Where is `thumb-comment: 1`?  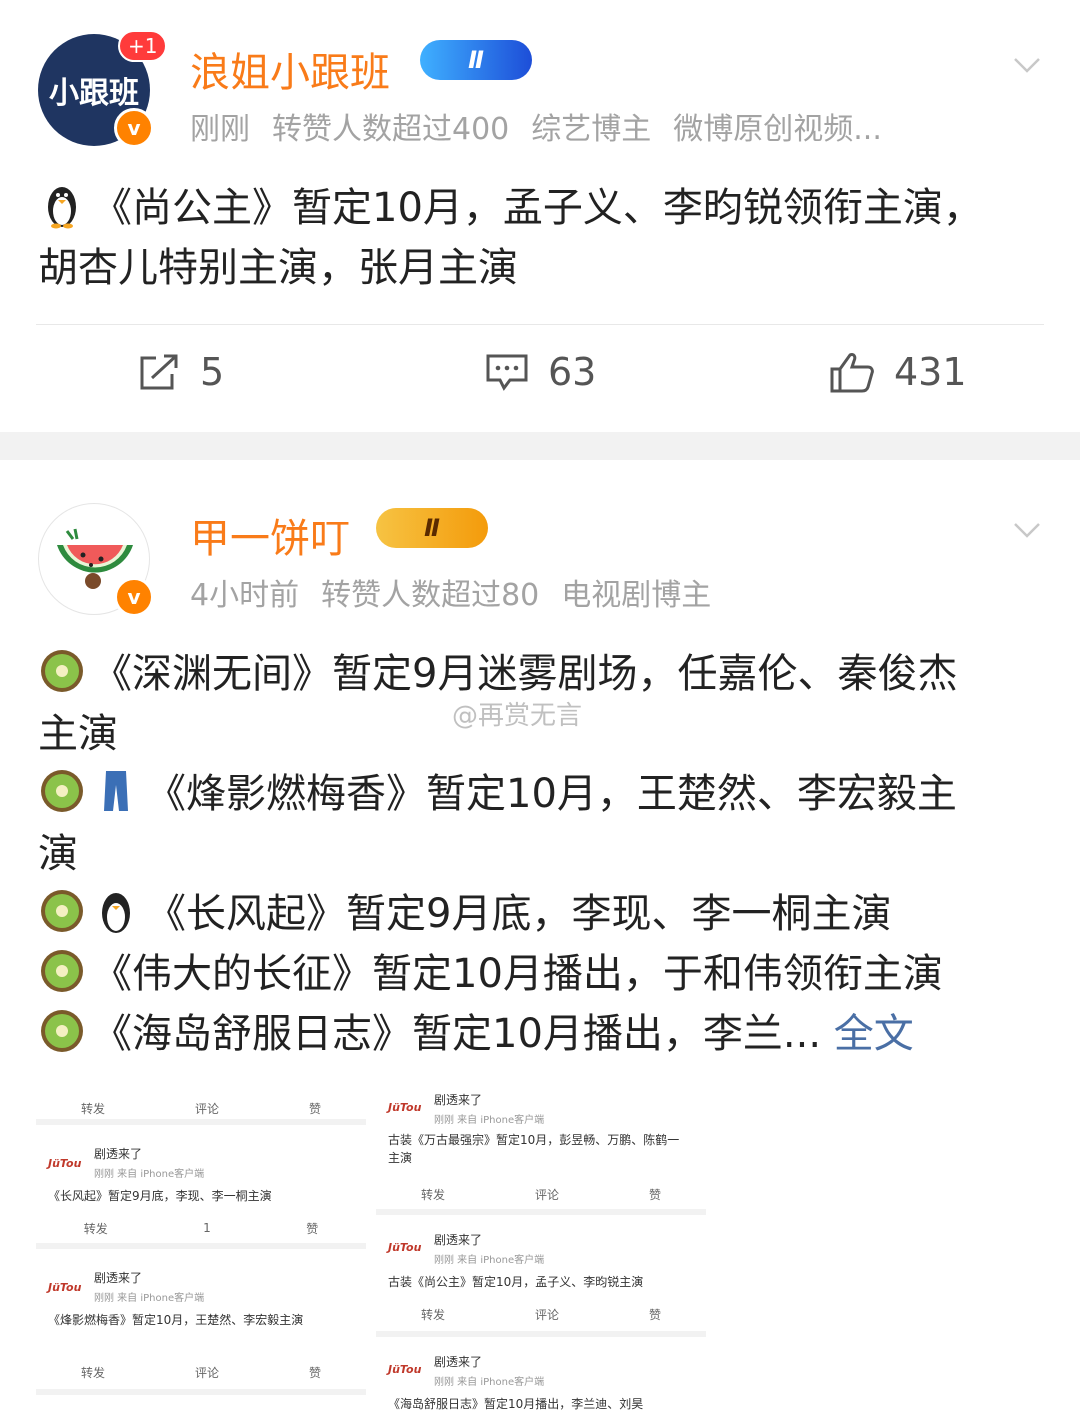 thumb-comment: 1 is located at coordinates (207, 1228).